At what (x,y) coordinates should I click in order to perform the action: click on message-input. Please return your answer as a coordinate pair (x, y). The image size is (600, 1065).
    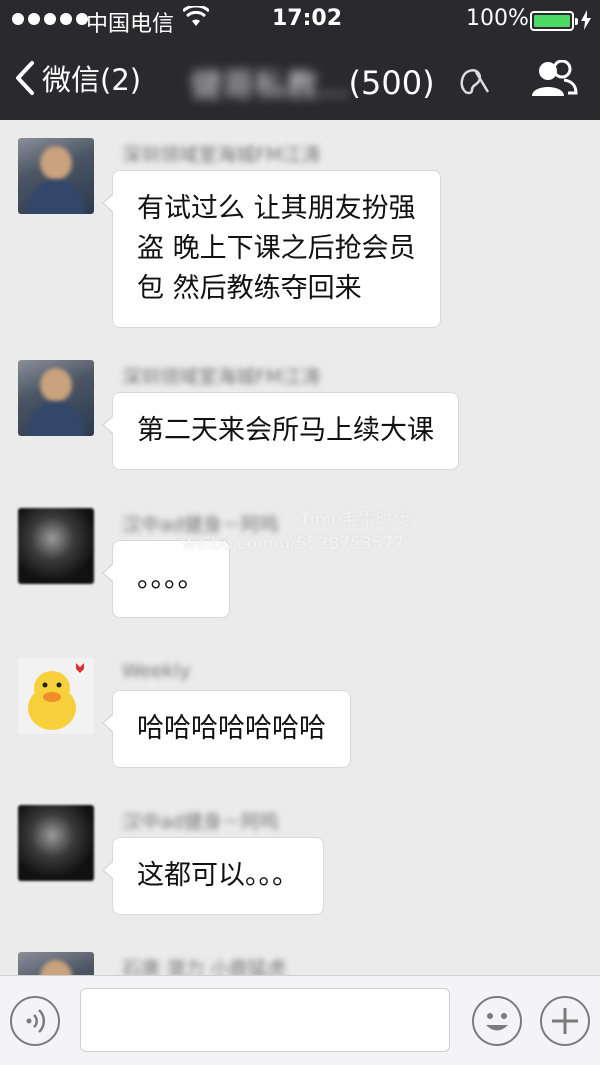
    Looking at the image, I should click on (265, 1020).